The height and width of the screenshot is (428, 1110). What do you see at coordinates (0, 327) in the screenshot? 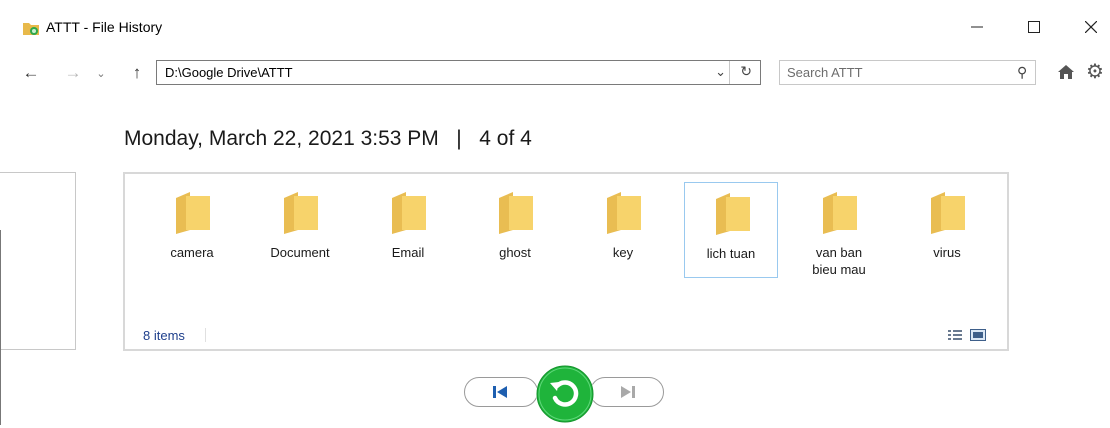
I see `window-edge` at bounding box center [0, 327].